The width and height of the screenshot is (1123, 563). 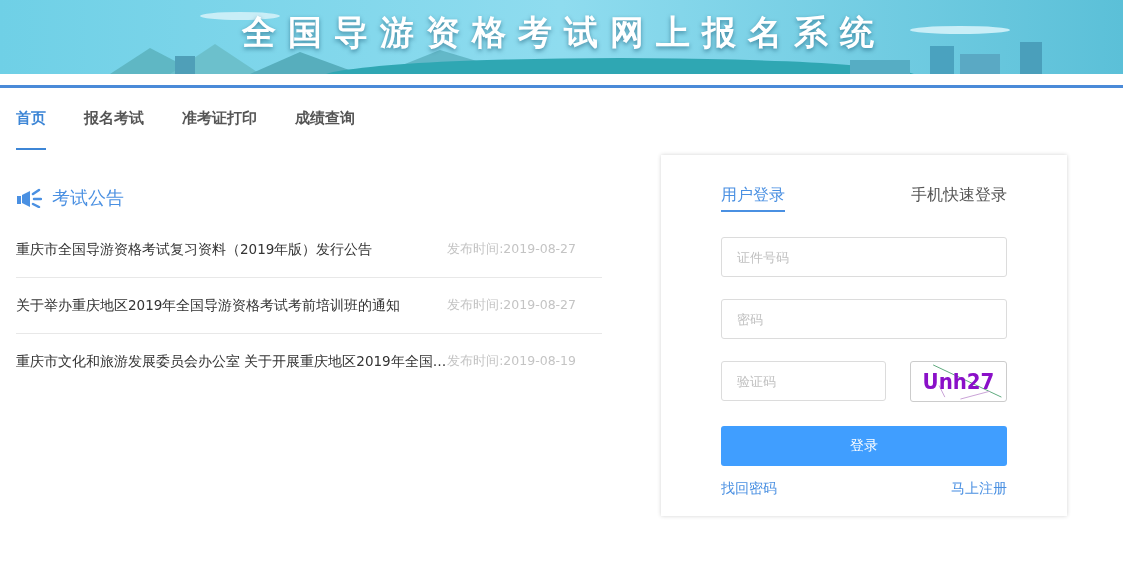 I want to click on notice-link: 重庆市全国导游资格考试复习资料（2019年版）发行公告, so click(x=194, y=249).